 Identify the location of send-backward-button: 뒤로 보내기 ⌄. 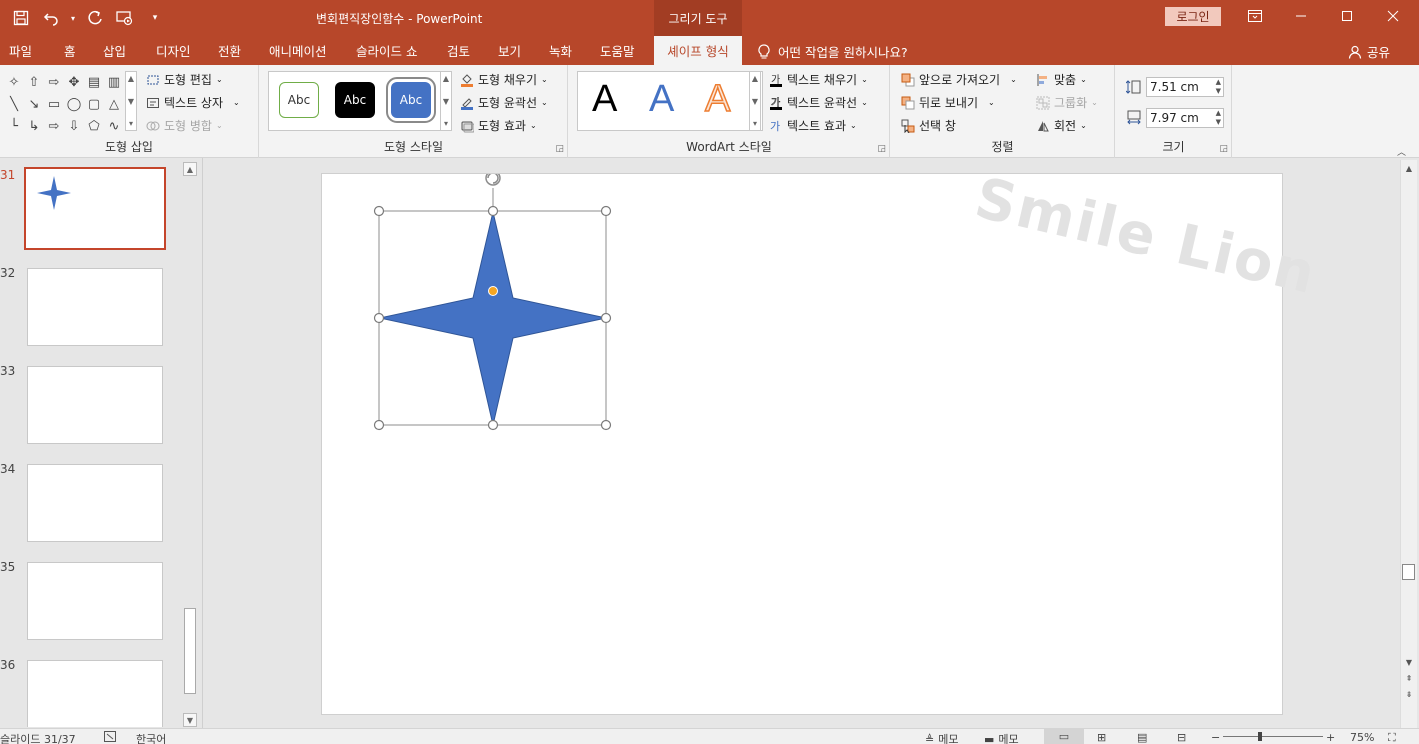
(948, 102).